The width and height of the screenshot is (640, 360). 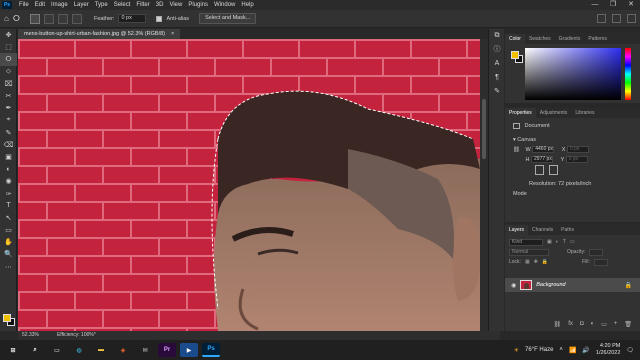 What do you see at coordinates (8, 242) in the screenshot?
I see `hand-tool-icon: ✋` at bounding box center [8, 242].